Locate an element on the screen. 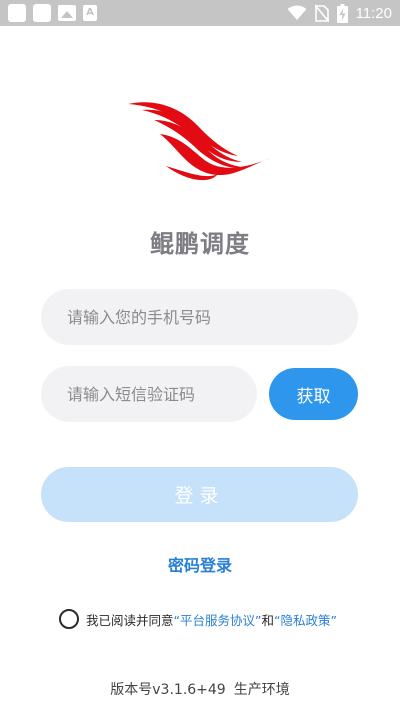  get-code-button: 获取 is located at coordinates (313, 394).